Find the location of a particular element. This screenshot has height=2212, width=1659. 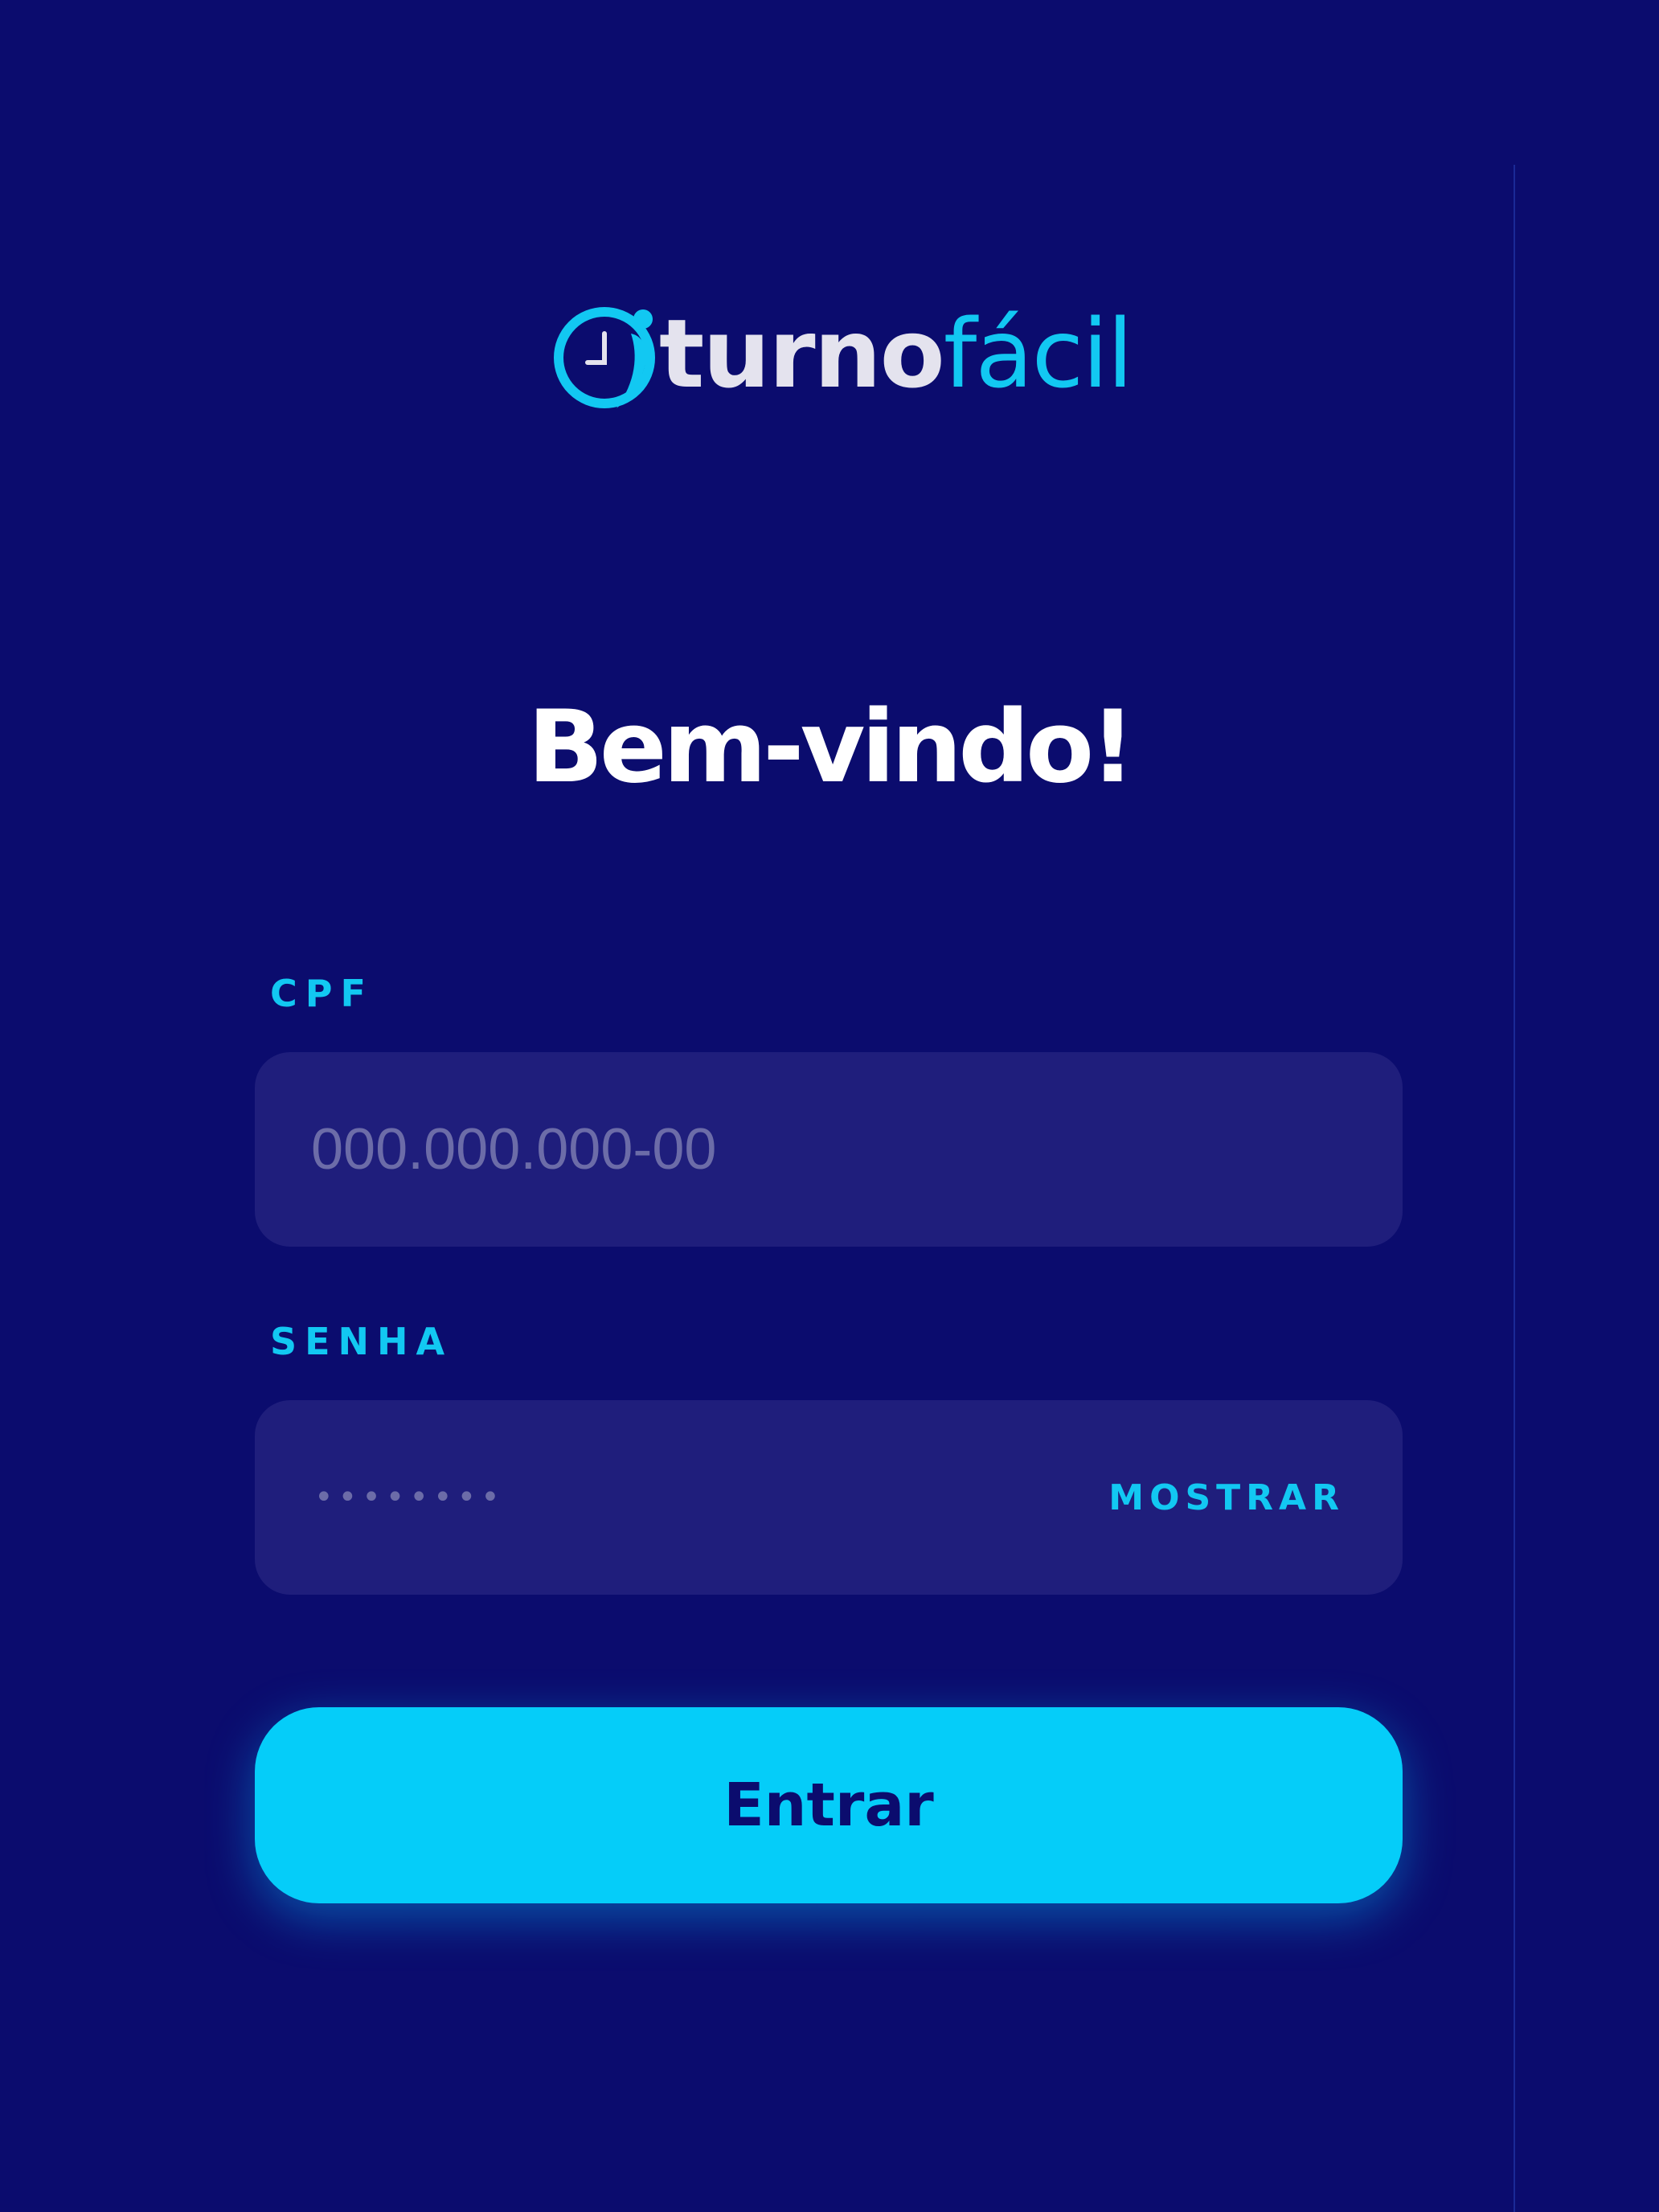

password-field: •••••••• MOSTRAR is located at coordinates (829, 1497).